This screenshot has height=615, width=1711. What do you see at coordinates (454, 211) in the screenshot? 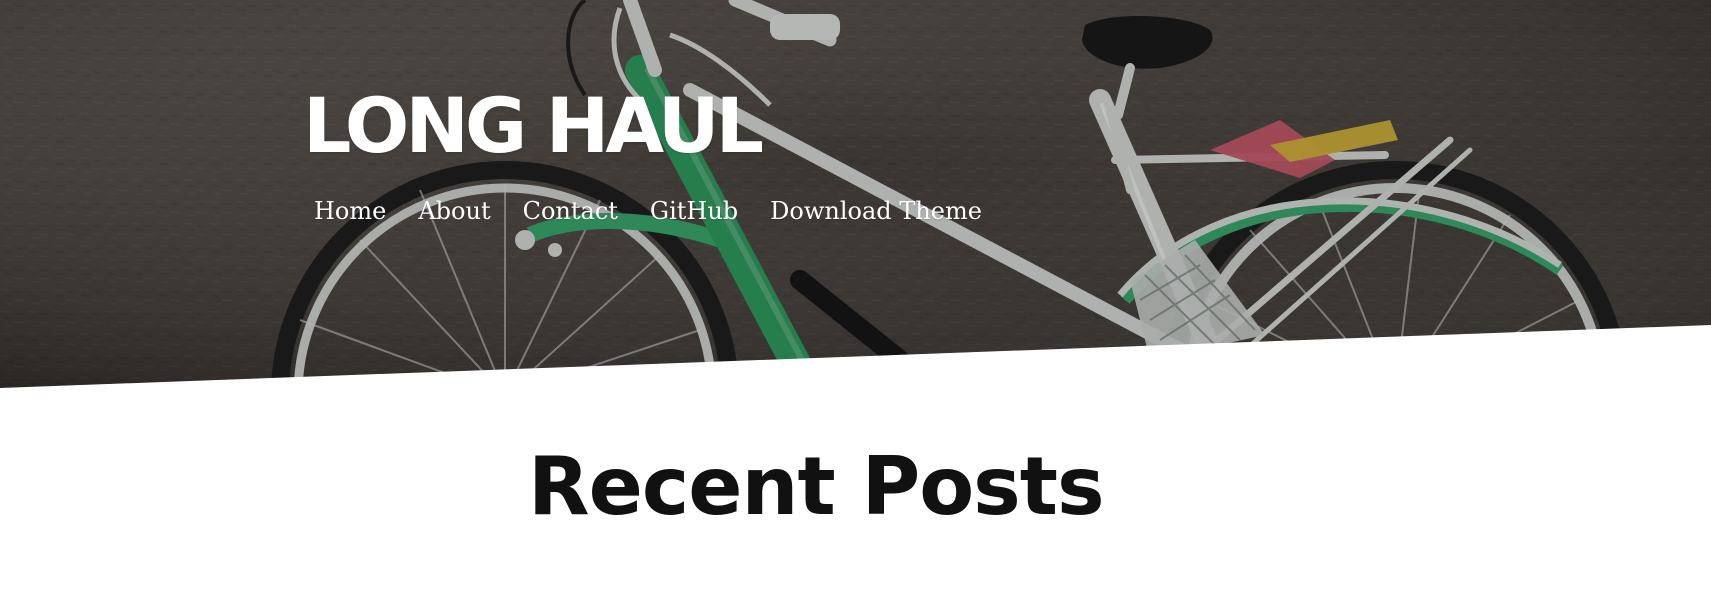
I see `nav-about-link: About` at bounding box center [454, 211].